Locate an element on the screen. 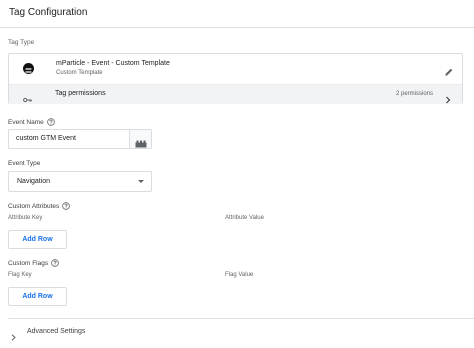 The height and width of the screenshot is (348, 474). flag-value-header: Flag Value is located at coordinates (239, 275).